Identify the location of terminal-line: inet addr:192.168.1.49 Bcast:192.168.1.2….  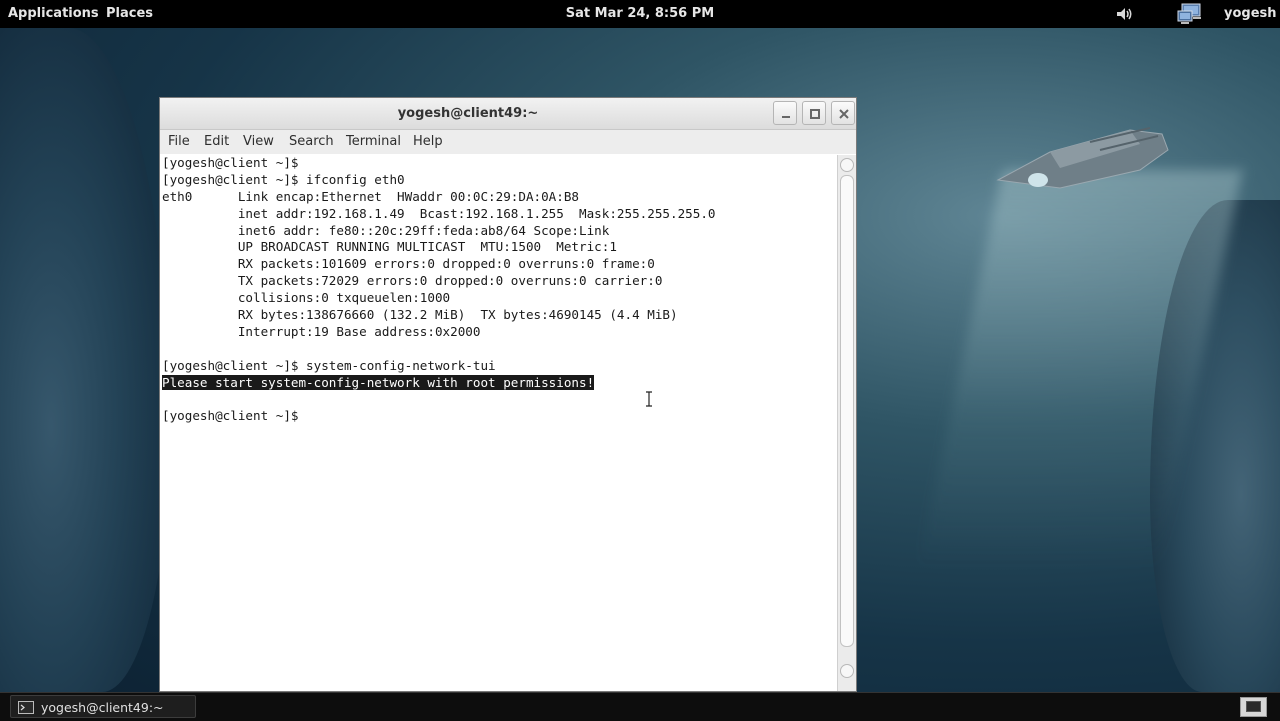
(439, 213).